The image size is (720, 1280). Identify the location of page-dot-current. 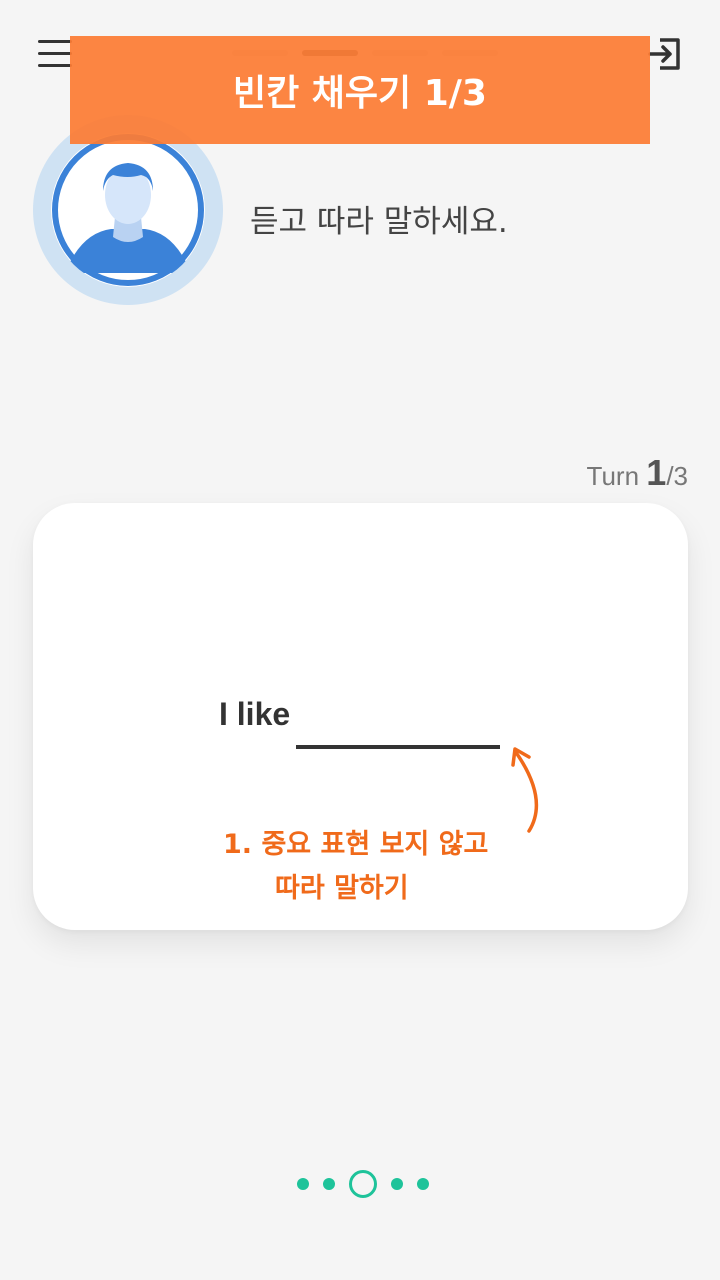
(363, 1184).